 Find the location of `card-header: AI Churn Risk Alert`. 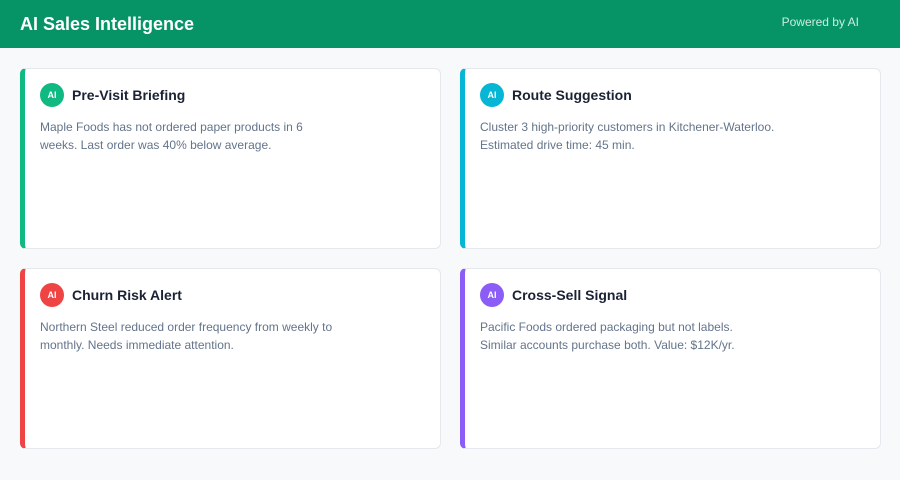

card-header: AI Churn Risk Alert is located at coordinates (233, 295).